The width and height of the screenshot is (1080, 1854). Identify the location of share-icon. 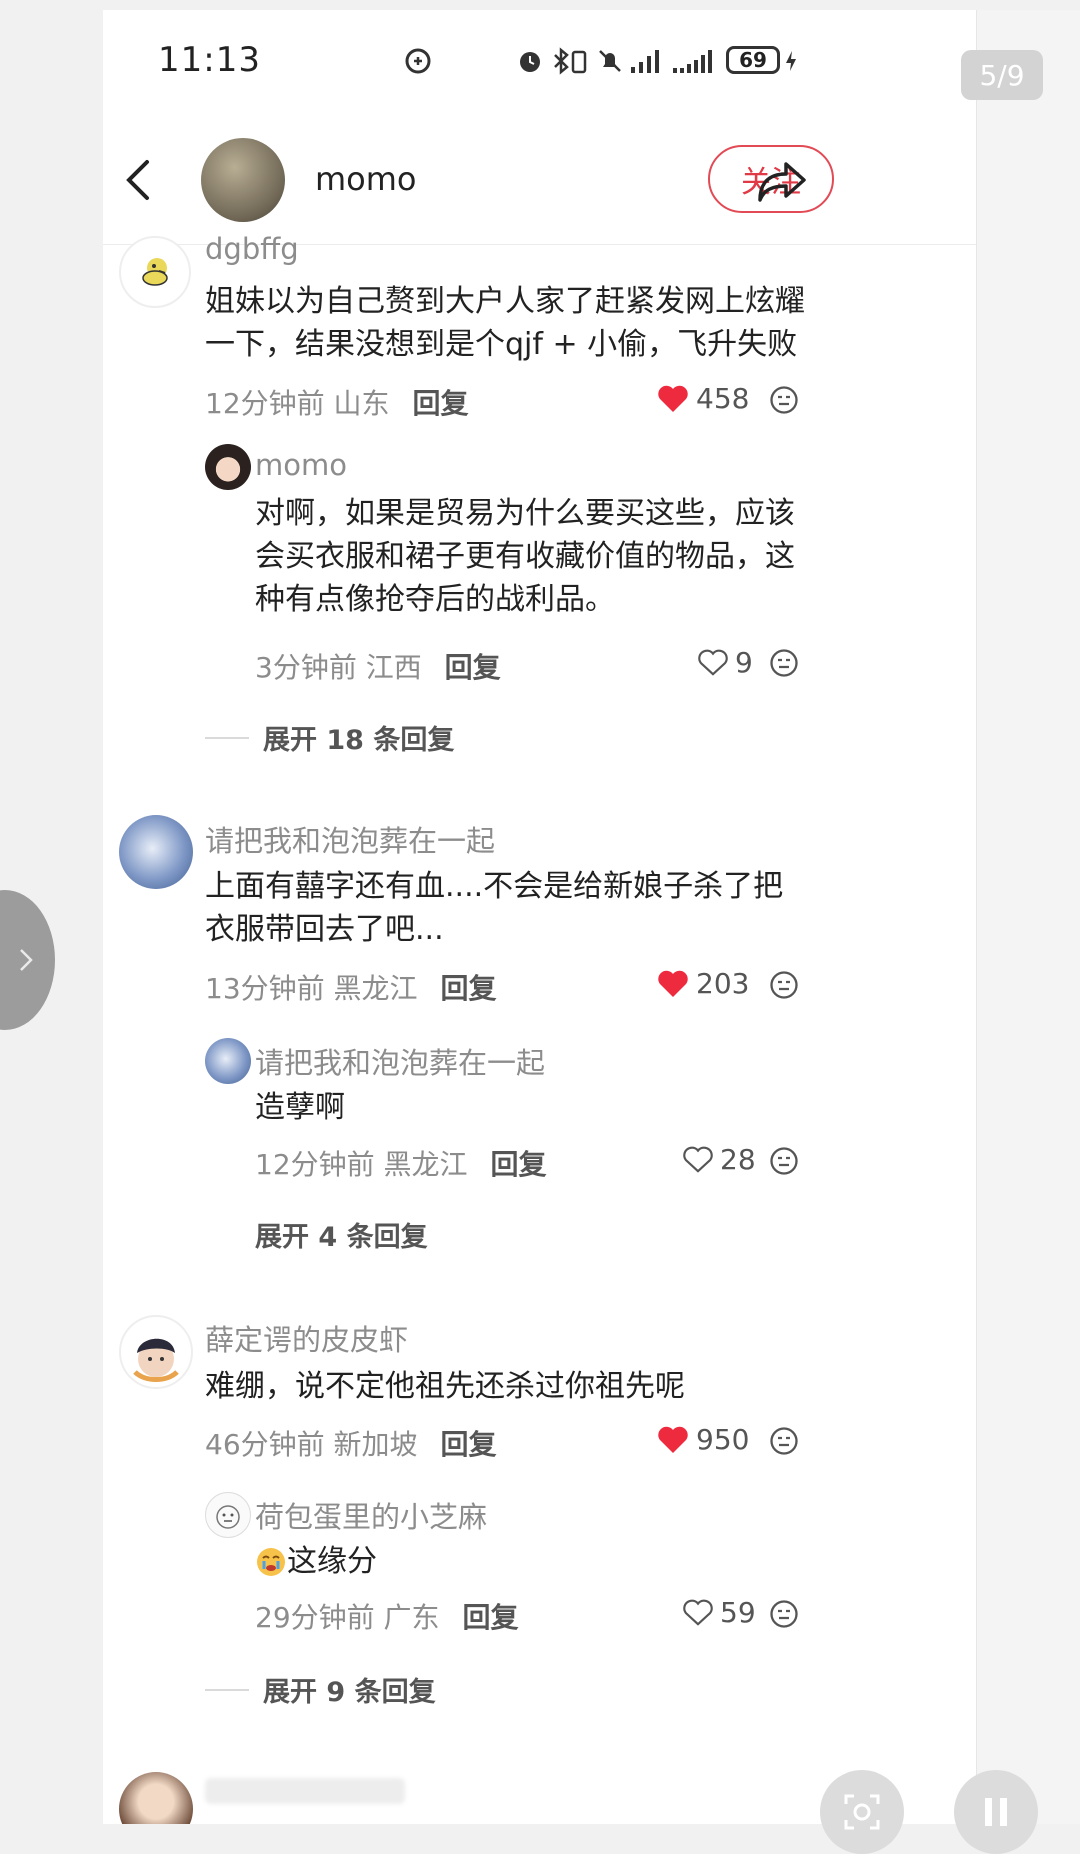
(782, 182).